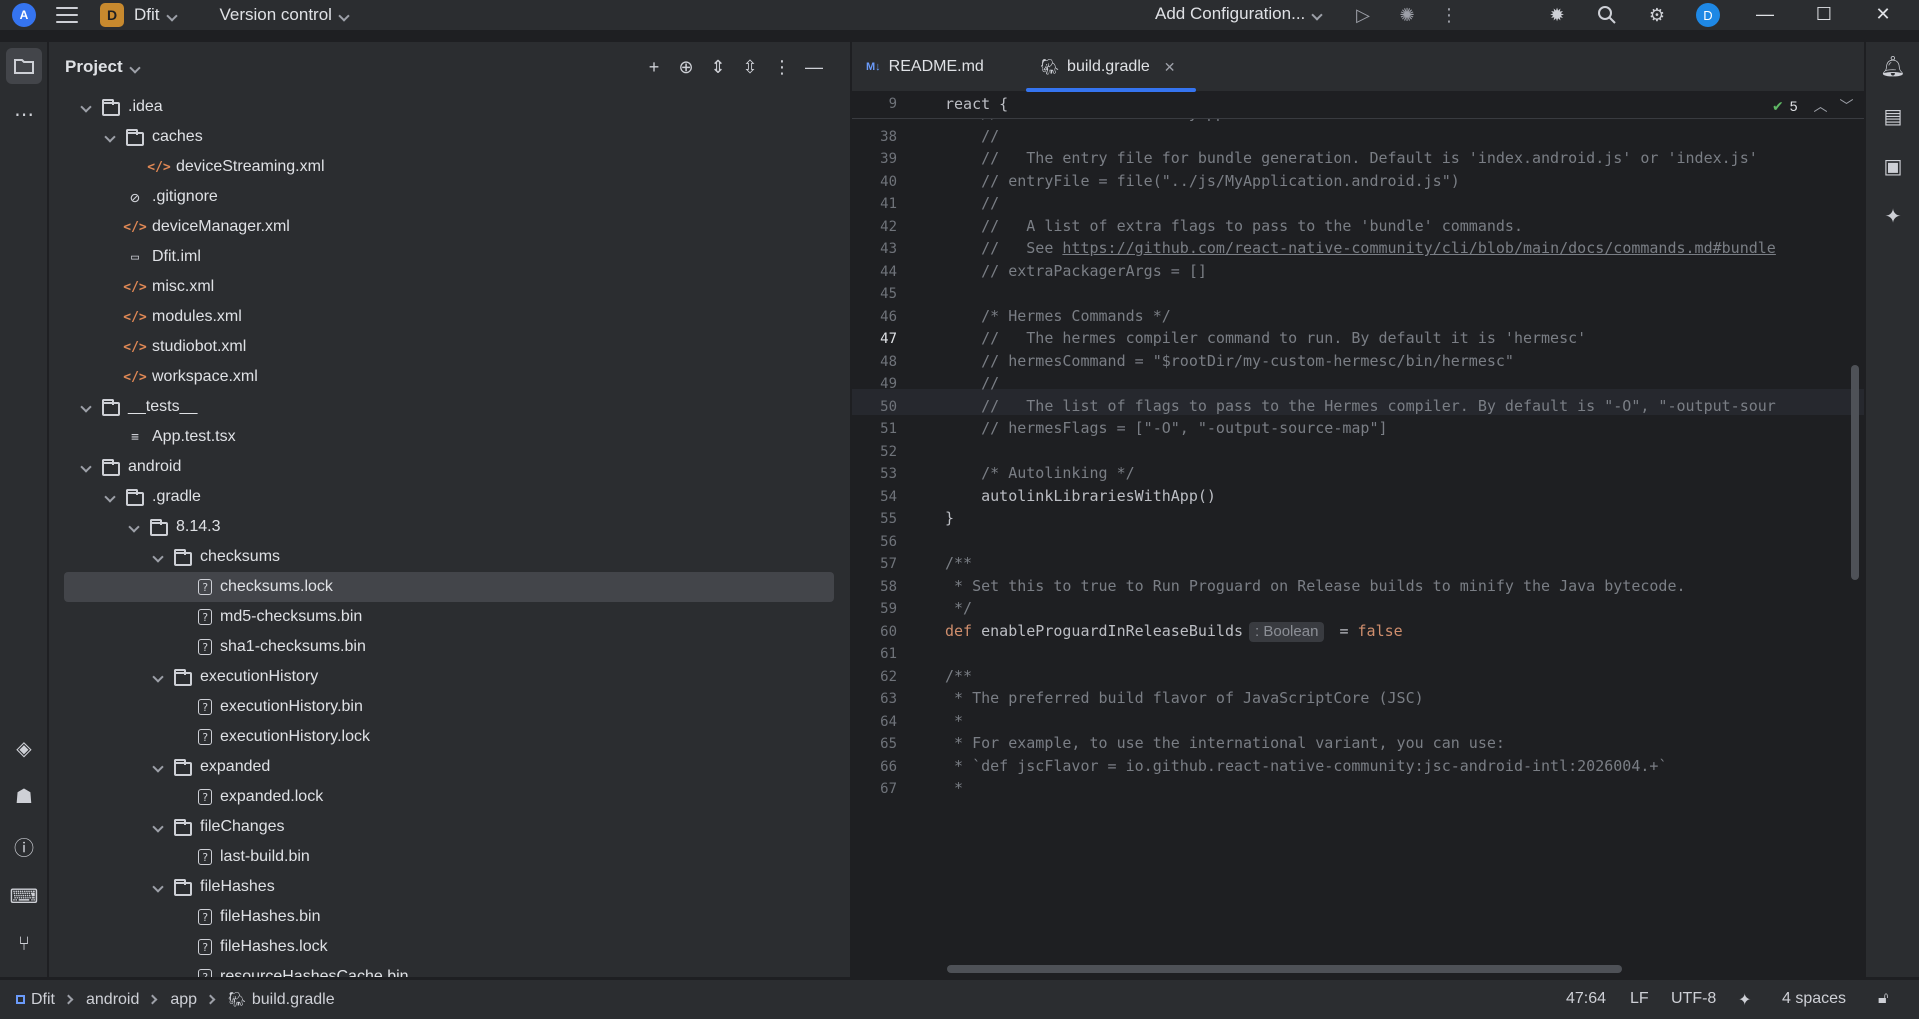  Describe the element at coordinates (112, 1000) in the screenshot. I see `breadcrumb-item: android` at that location.